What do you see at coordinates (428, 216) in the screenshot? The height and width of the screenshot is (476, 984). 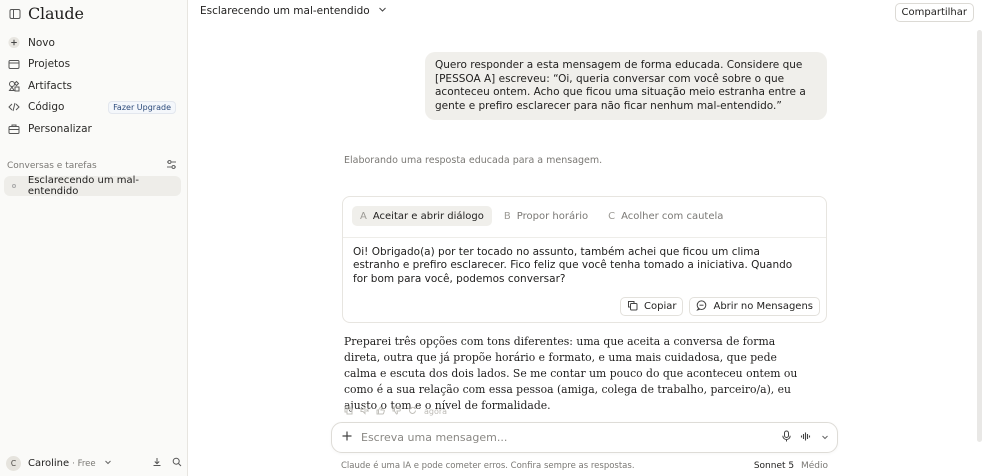 I see `tab-label: Aceitar e abrir diálogo` at bounding box center [428, 216].